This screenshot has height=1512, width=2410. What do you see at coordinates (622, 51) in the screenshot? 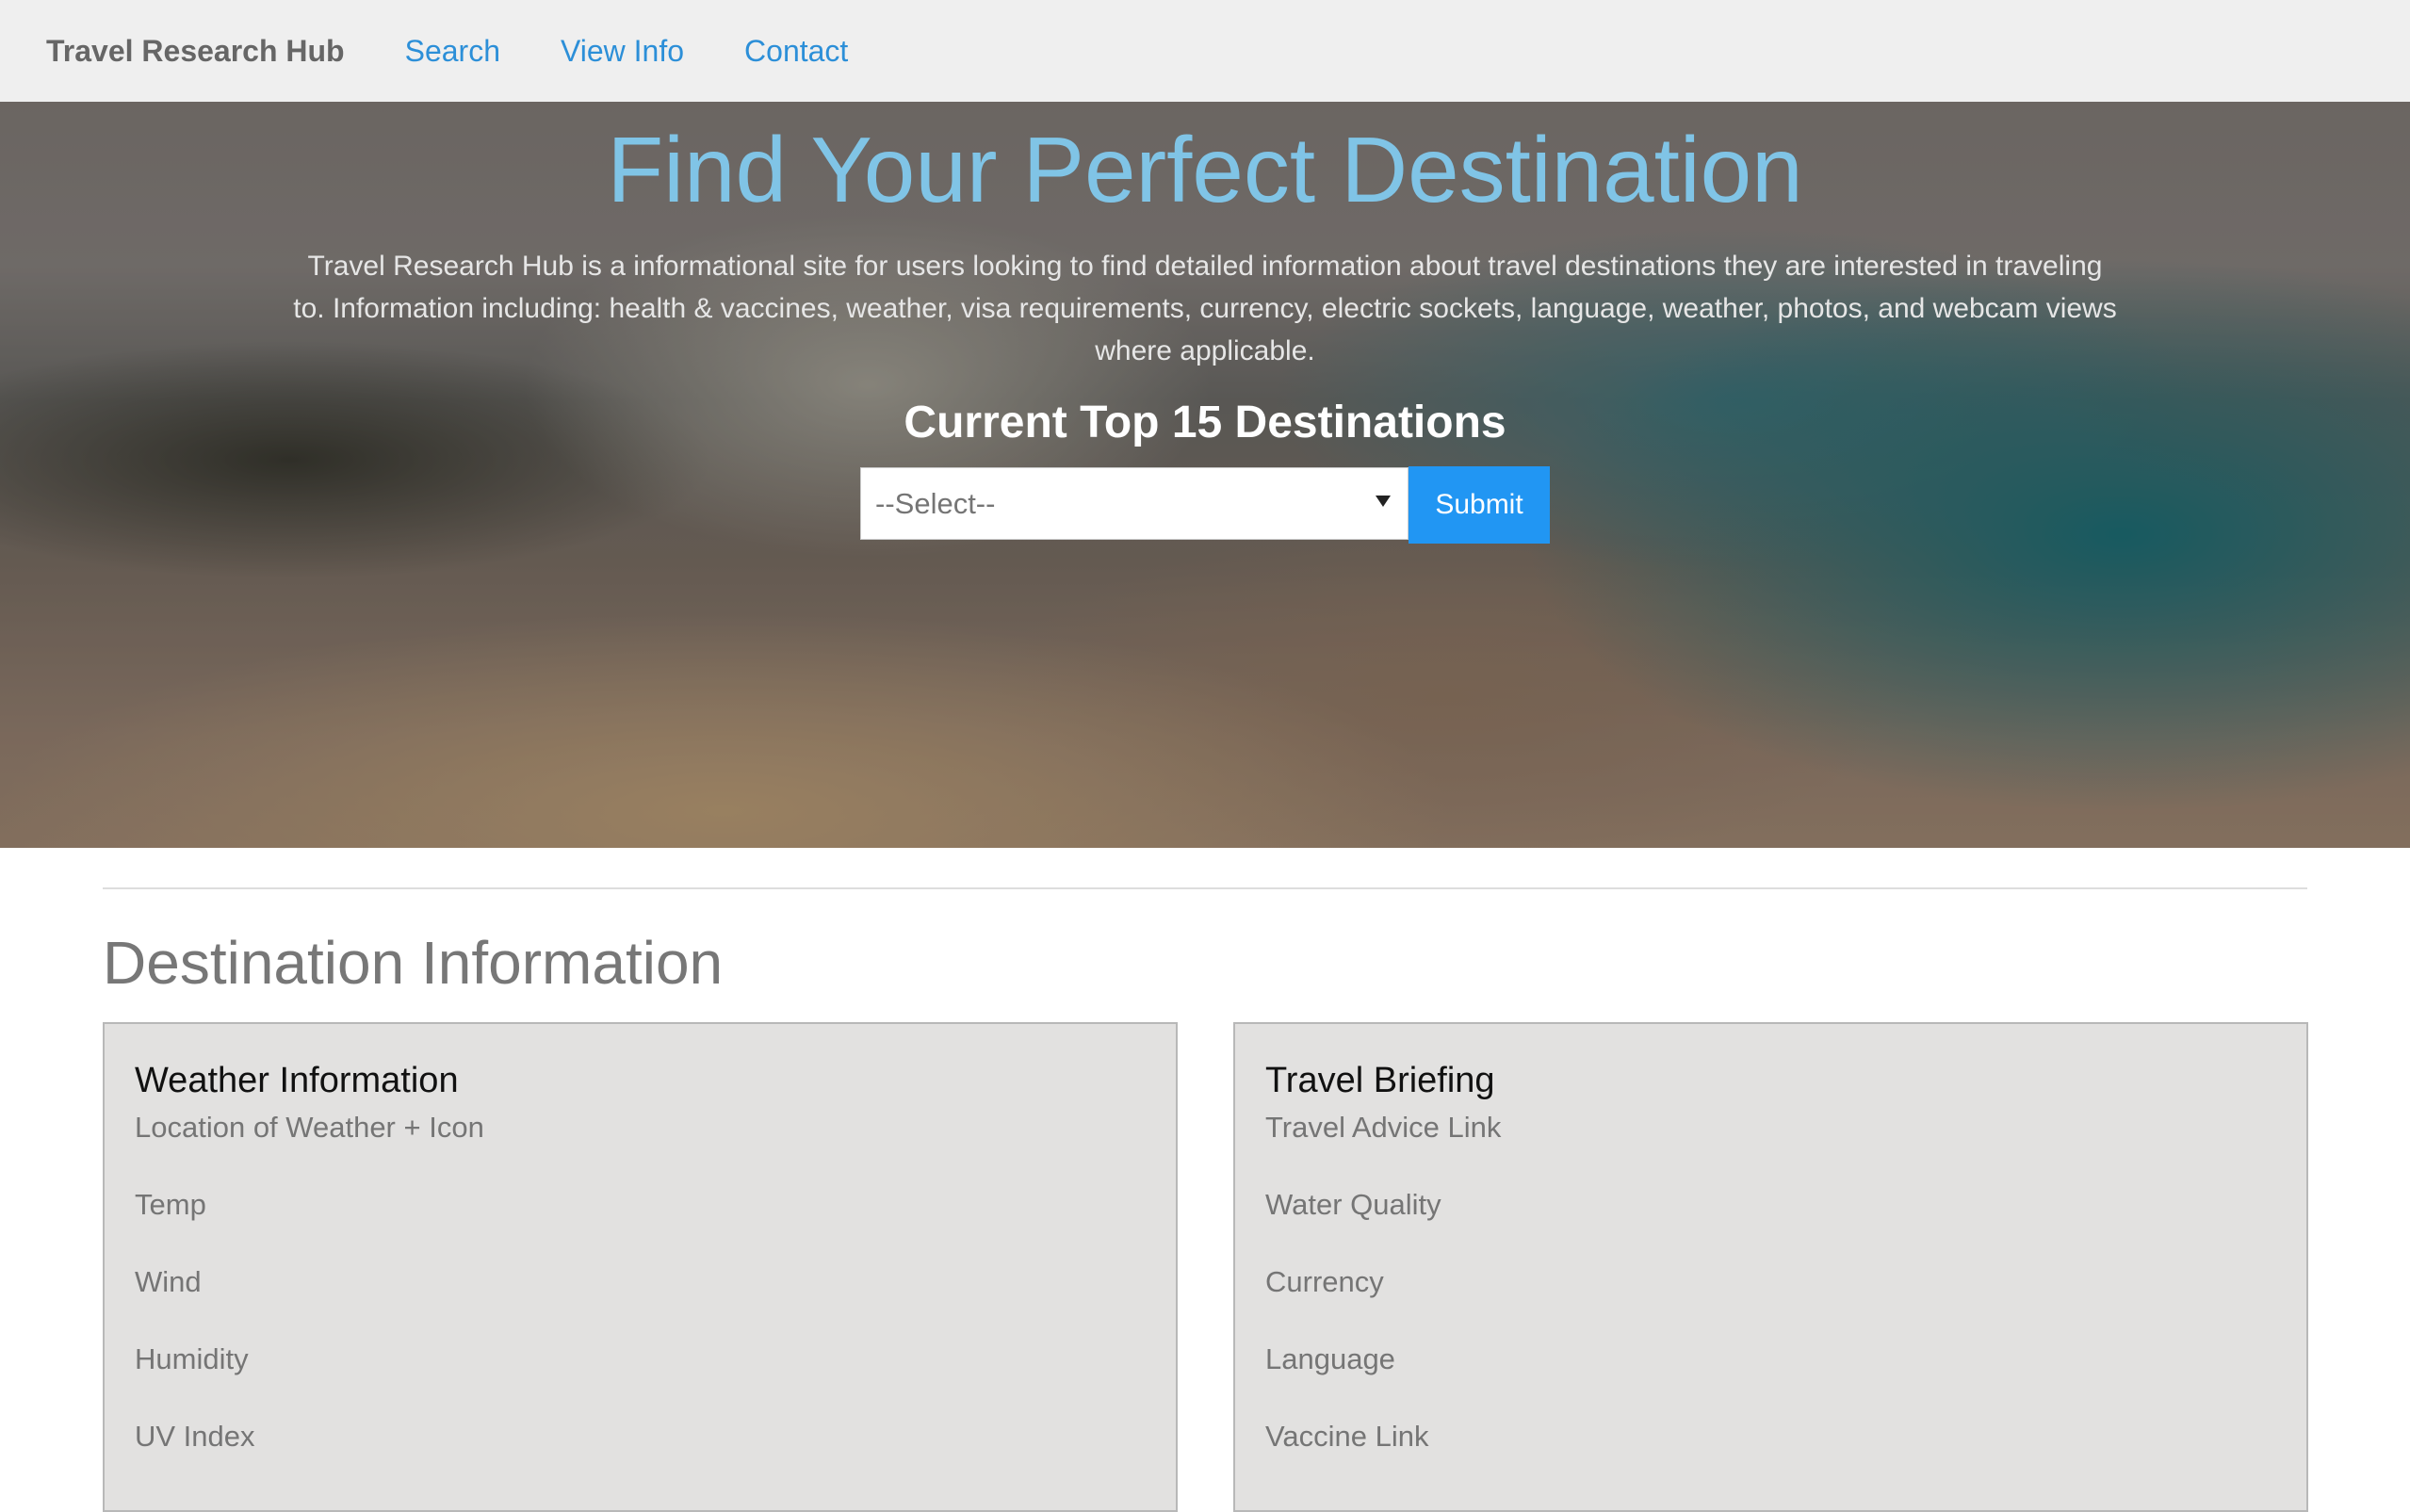
I see `nav-link-view-info: View Info` at bounding box center [622, 51].